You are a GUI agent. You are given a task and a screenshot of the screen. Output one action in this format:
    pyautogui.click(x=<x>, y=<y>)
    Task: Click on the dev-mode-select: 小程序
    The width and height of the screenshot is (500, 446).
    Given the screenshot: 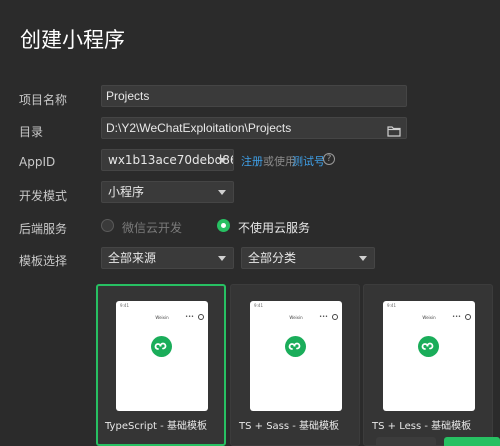 What is the action you would take?
    pyautogui.click(x=167, y=192)
    